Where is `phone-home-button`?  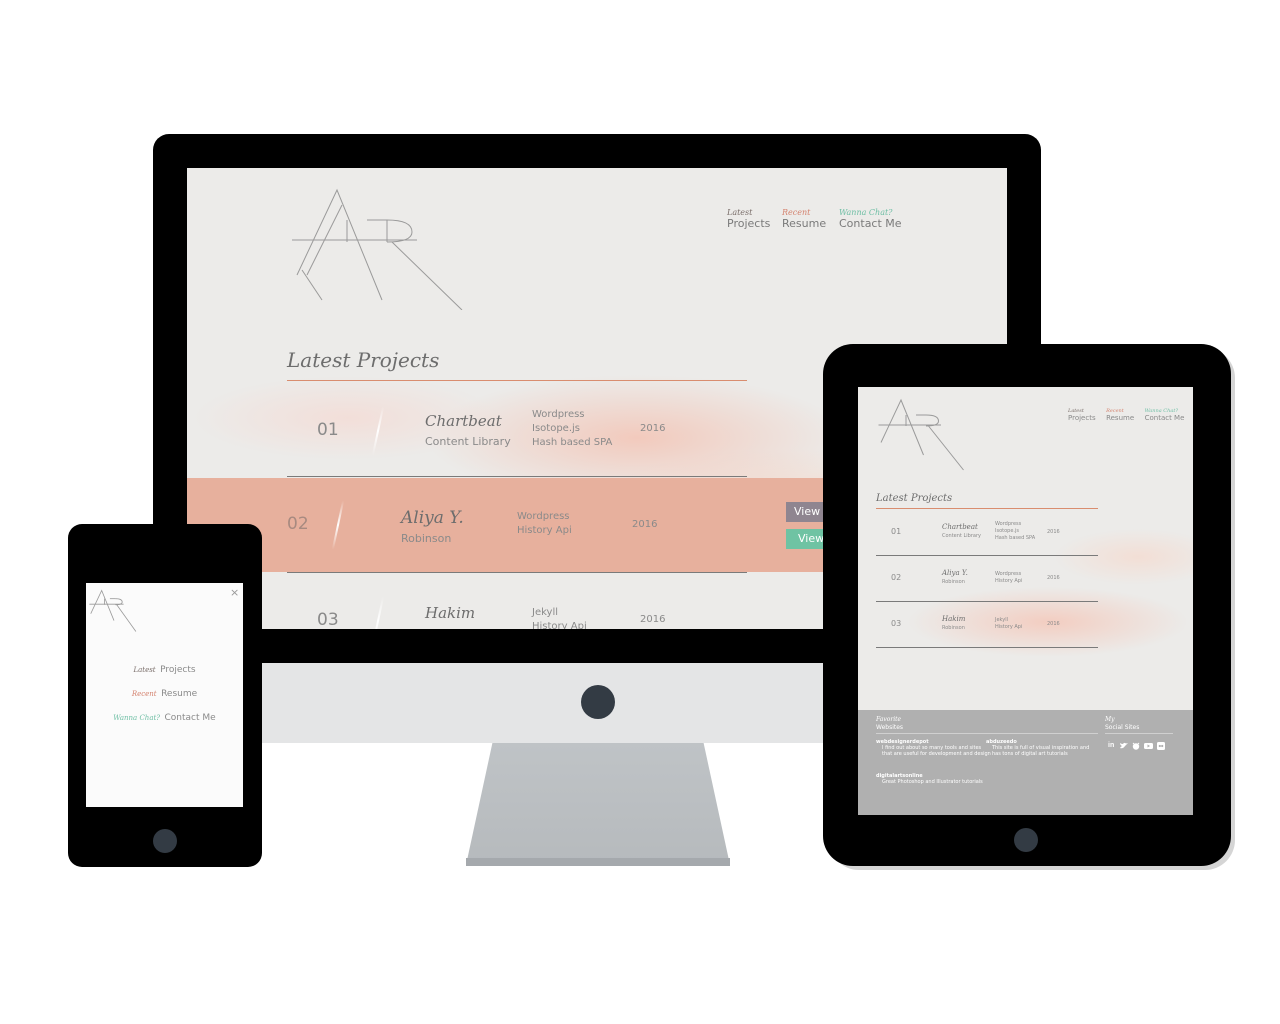
phone-home-button is located at coordinates (165, 841).